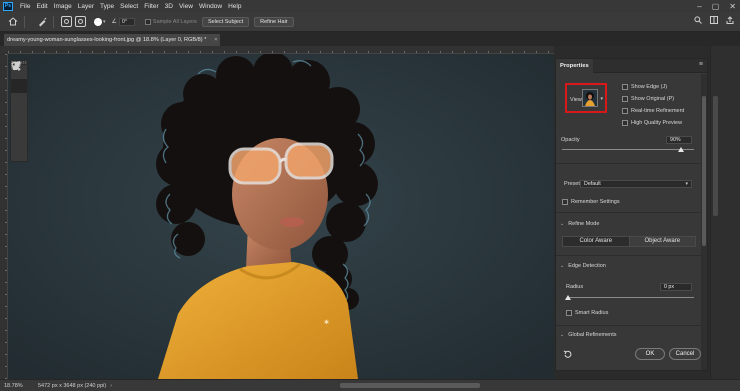  I want to click on menu-file: File, so click(25, 6).